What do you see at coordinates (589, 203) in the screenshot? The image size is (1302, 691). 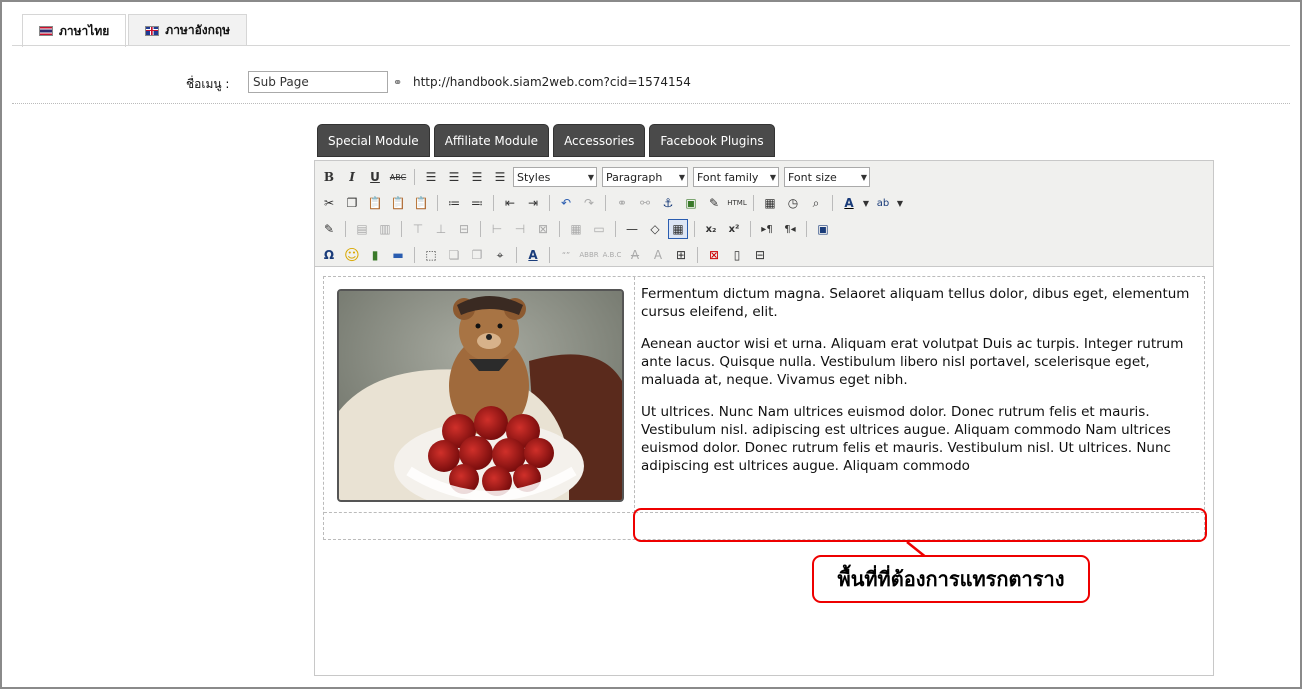 I see `redo-icon: ↷` at bounding box center [589, 203].